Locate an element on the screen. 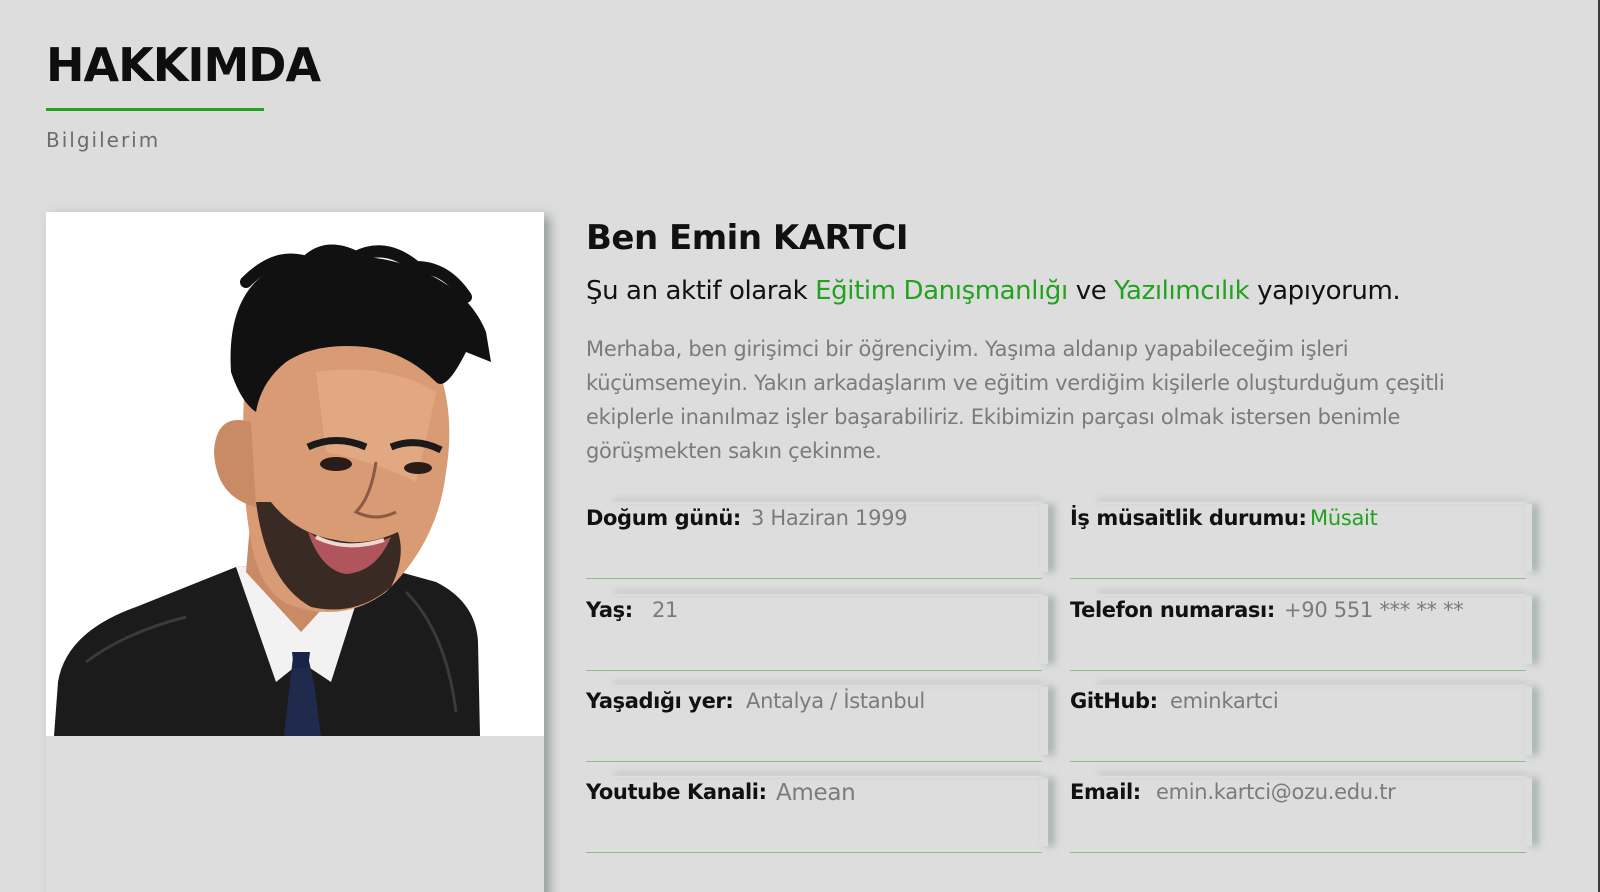 This screenshot has width=1600, height=892. field-value: 3 Haziran 1999 is located at coordinates (829, 518).